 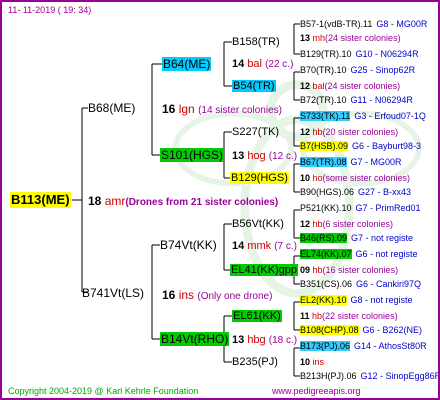 I want to click on gen4-row: B129(TR).10 G10 - N06294R, so click(x=359, y=54).